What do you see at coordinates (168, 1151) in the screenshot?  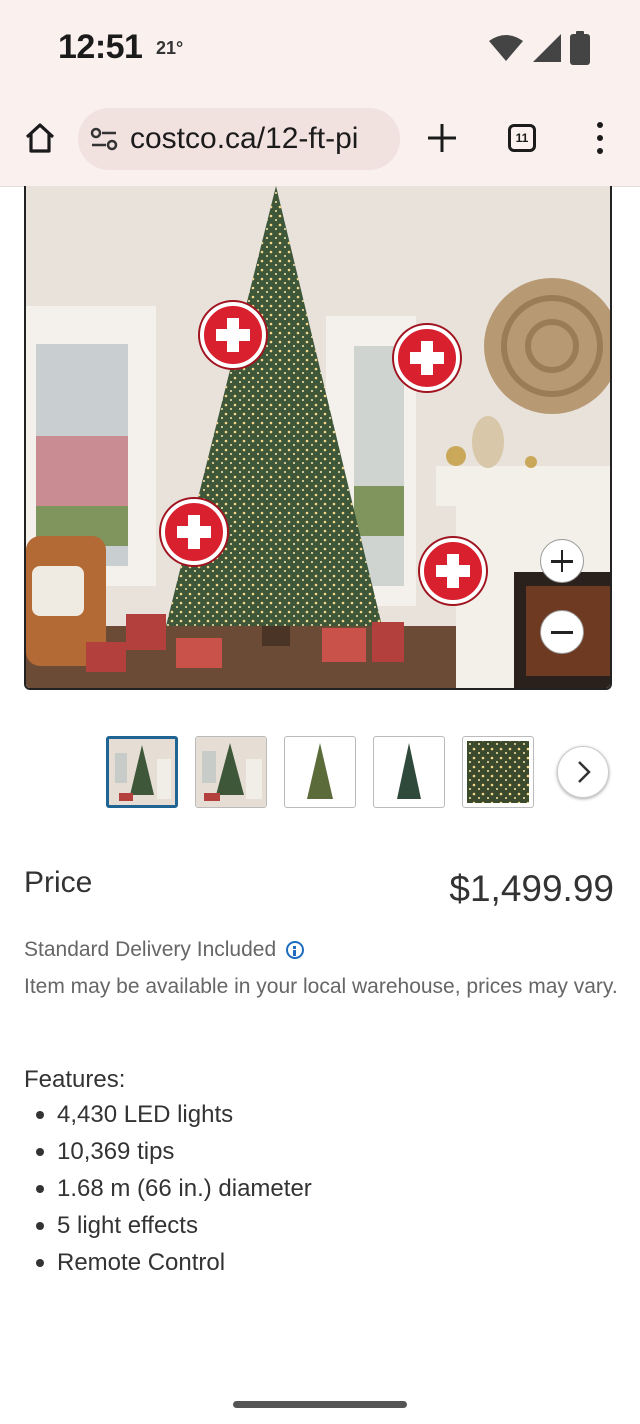 I see `feature-item: 10,369 tips` at bounding box center [168, 1151].